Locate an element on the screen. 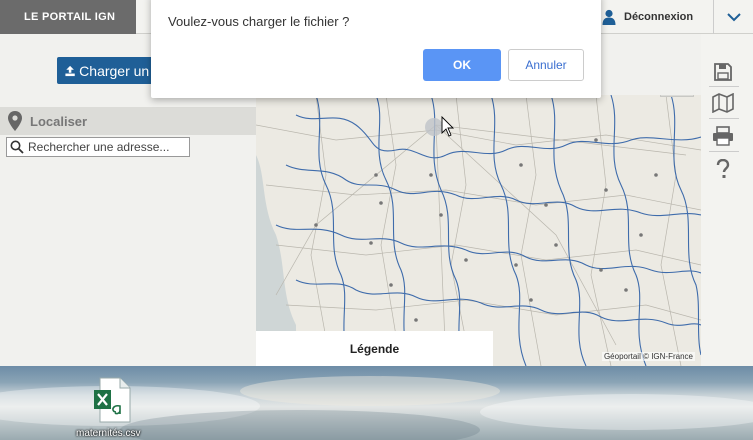 This screenshot has width=753, height=440. logout-button: Déconnexion is located at coordinates (655, 17).